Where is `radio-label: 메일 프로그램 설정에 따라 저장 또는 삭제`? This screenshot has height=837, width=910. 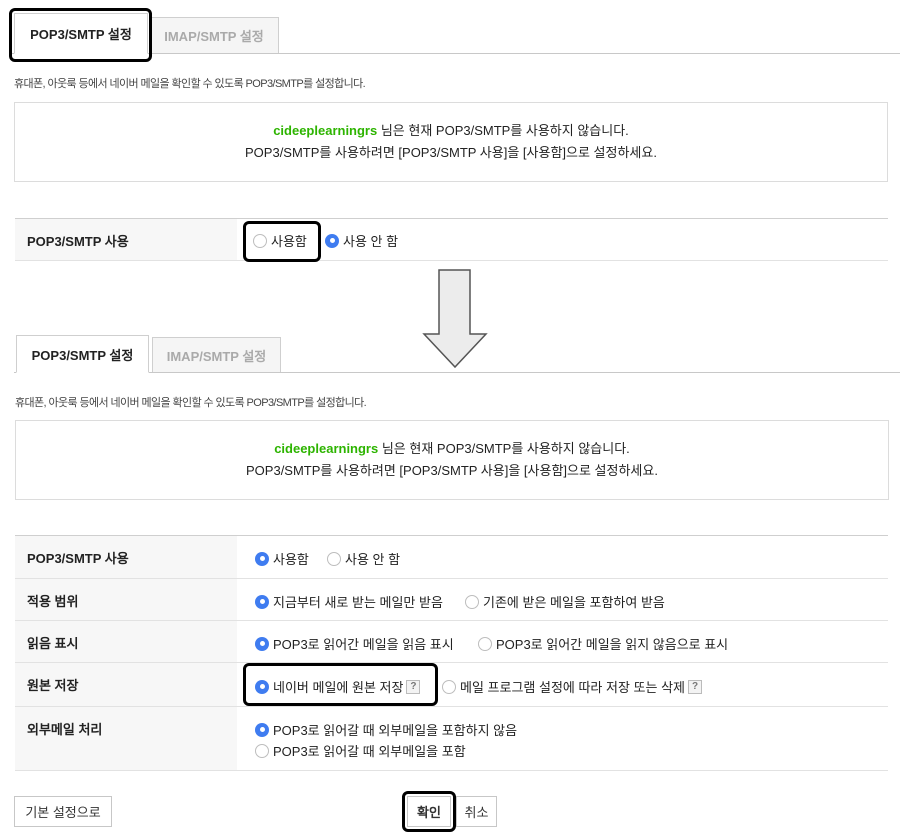
radio-label: 메일 프로그램 설정에 따라 저장 또는 삭제 is located at coordinates (572, 687).